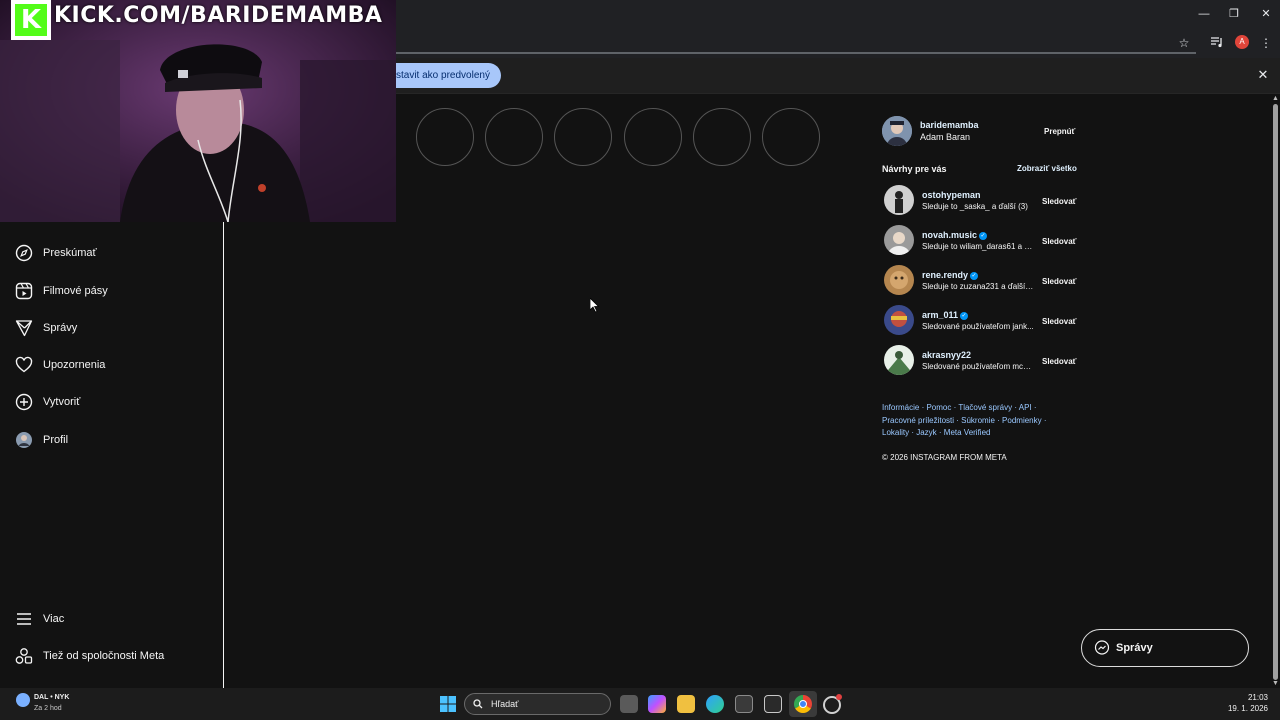 This screenshot has height=720, width=1280. What do you see at coordinates (448, 704) in the screenshot?
I see `windows-start-icon` at bounding box center [448, 704].